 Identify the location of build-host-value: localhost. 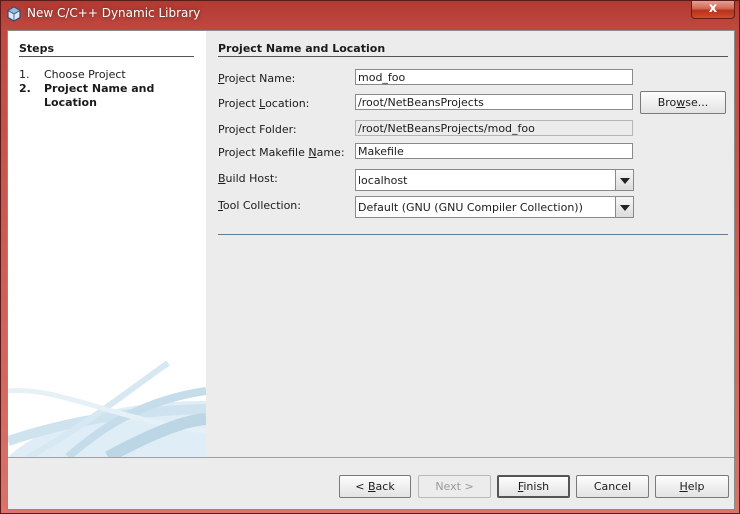
(383, 180).